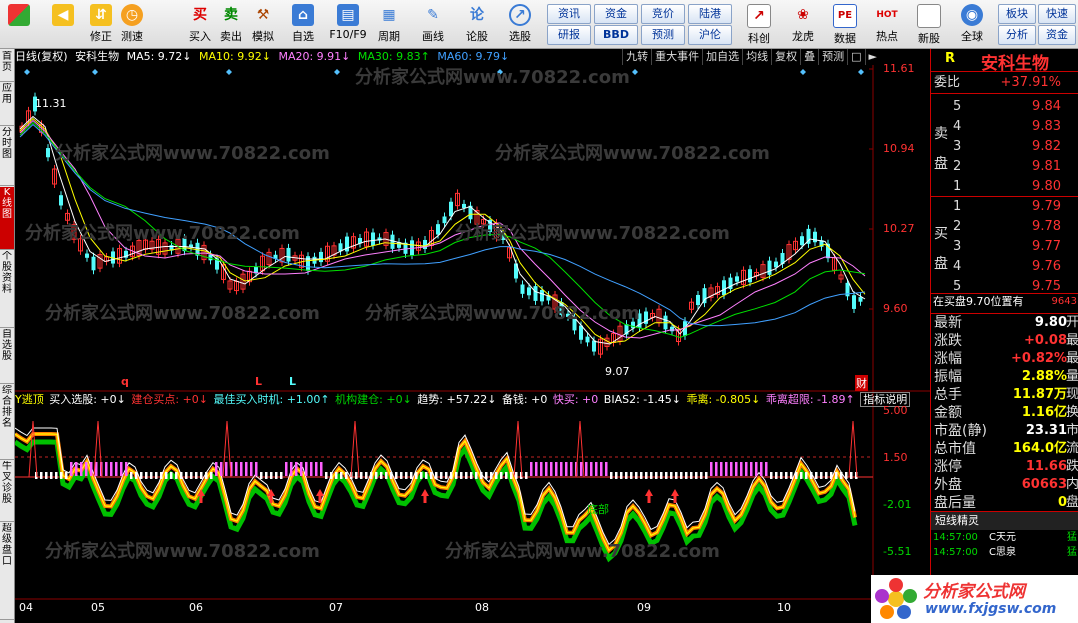  What do you see at coordinates (887, 24) in the screenshot?
I see `hot-button: HOT 热点` at bounding box center [887, 24].